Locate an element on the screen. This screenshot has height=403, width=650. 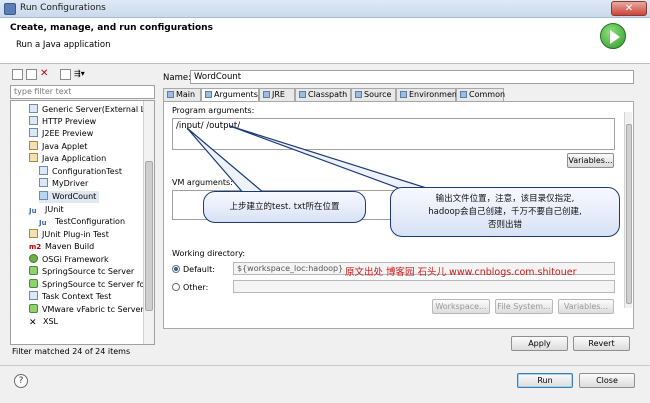
help-icon: ? is located at coordinates (21, 381).